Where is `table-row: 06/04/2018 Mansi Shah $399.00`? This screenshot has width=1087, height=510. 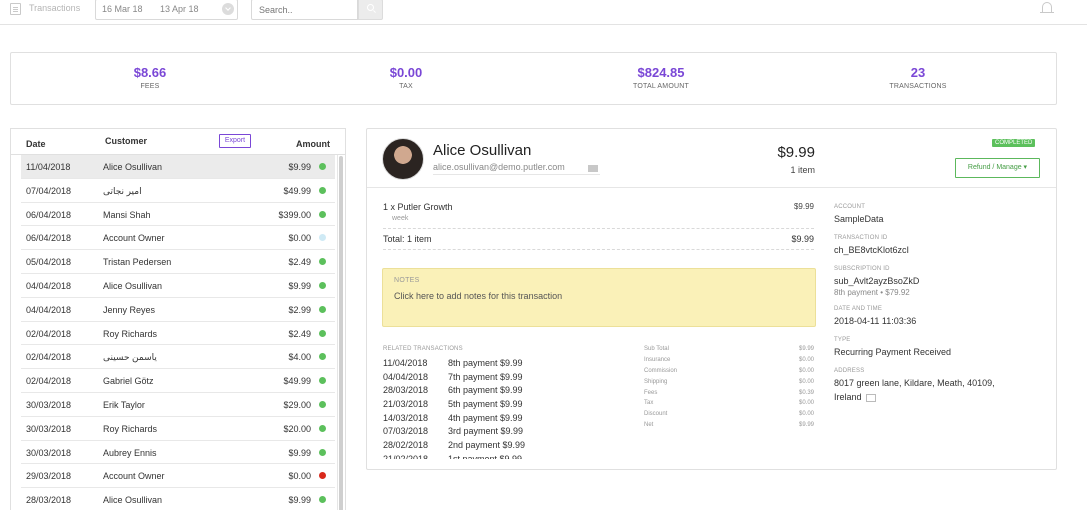 table-row: 06/04/2018 Mansi Shah $399.00 is located at coordinates (178, 215).